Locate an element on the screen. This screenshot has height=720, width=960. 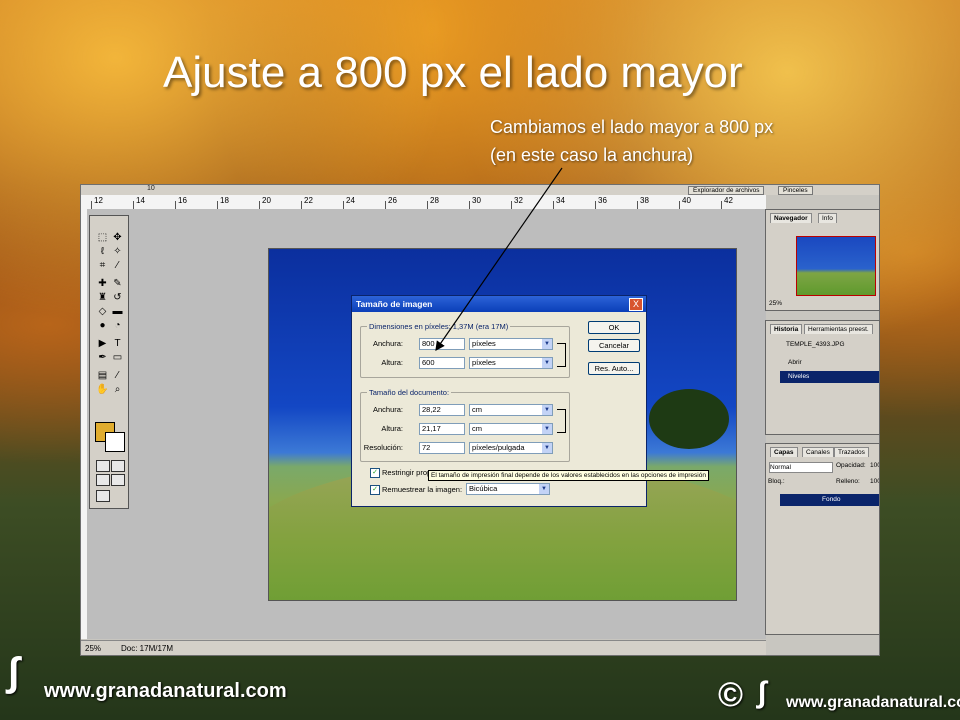
move-tool-icon: ✥ is located at coordinates (117, 238).